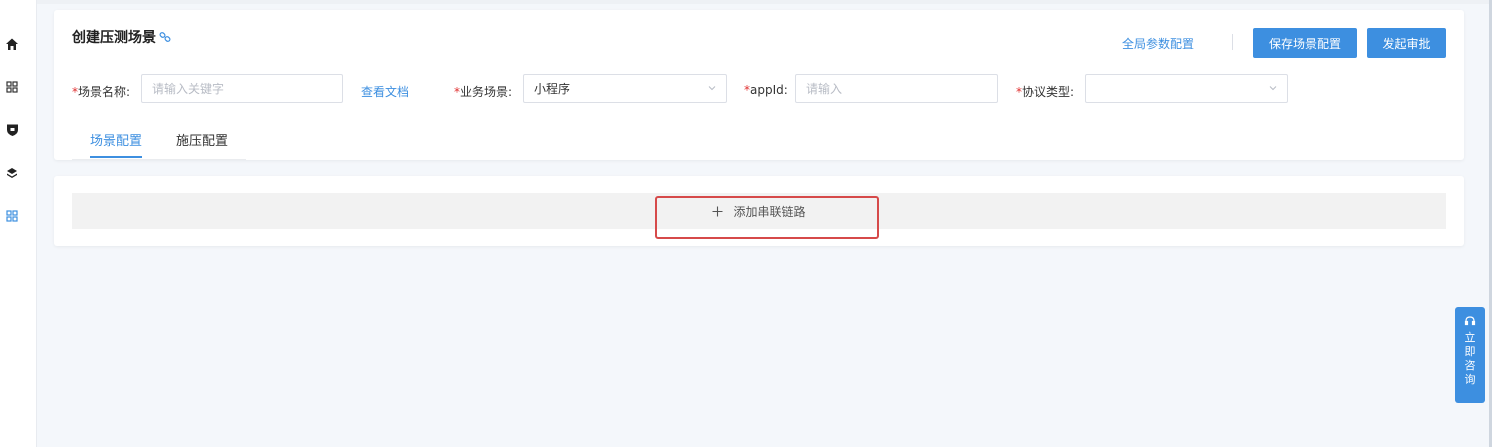  I want to click on shield-icon, so click(12, 130).